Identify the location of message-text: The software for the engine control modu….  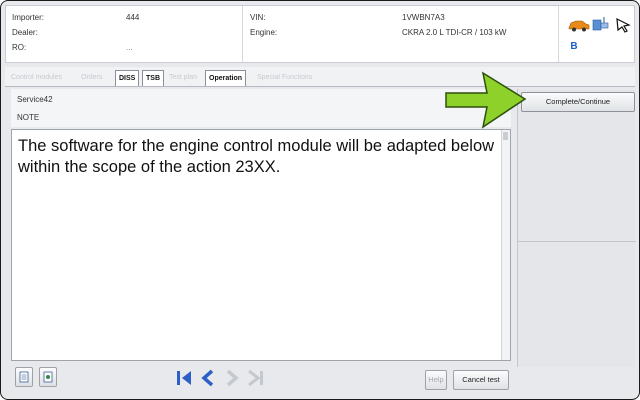
(256, 156).